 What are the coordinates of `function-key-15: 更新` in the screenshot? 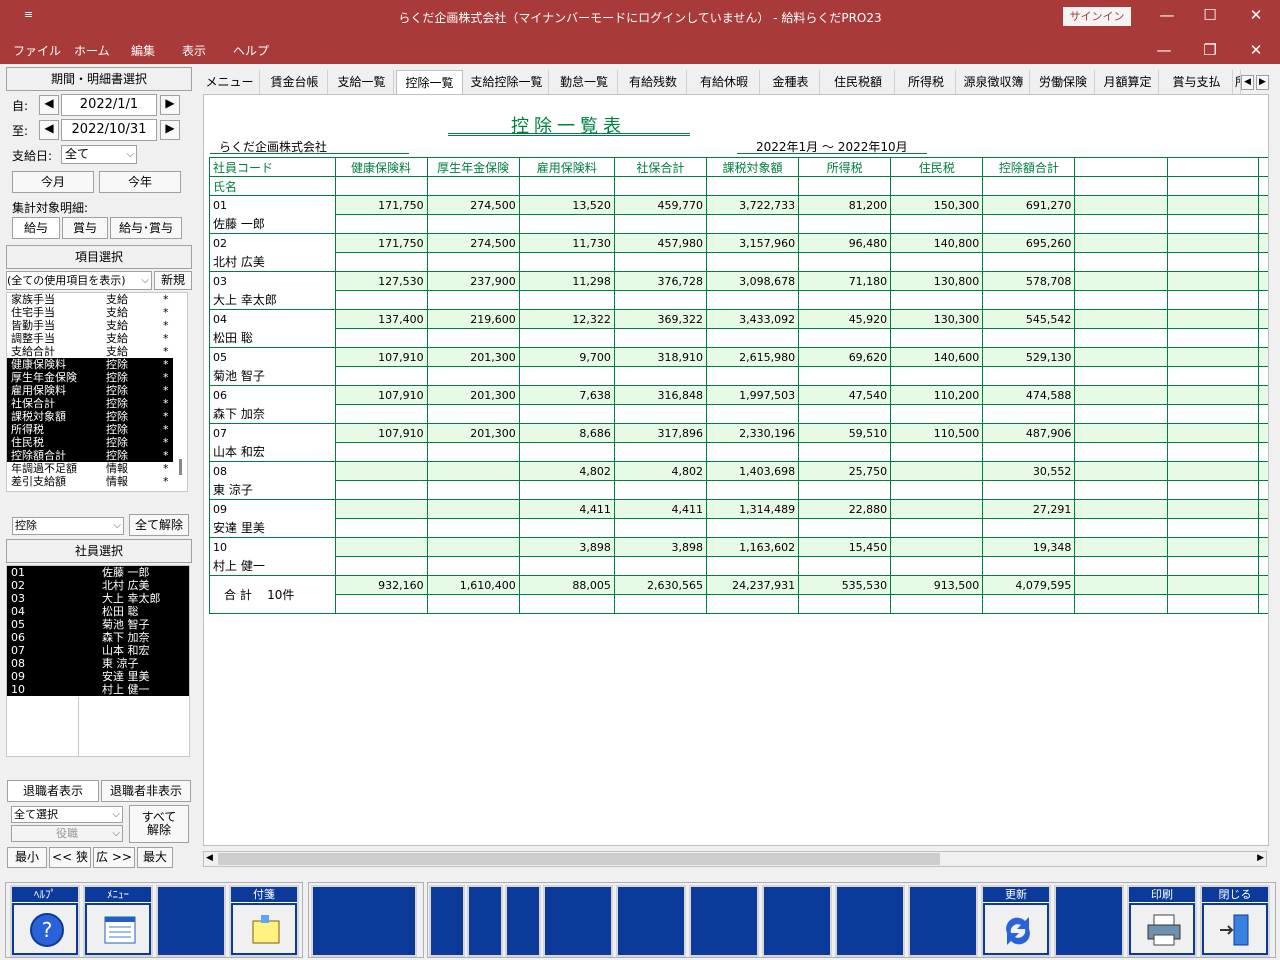 It's located at (1016, 921).